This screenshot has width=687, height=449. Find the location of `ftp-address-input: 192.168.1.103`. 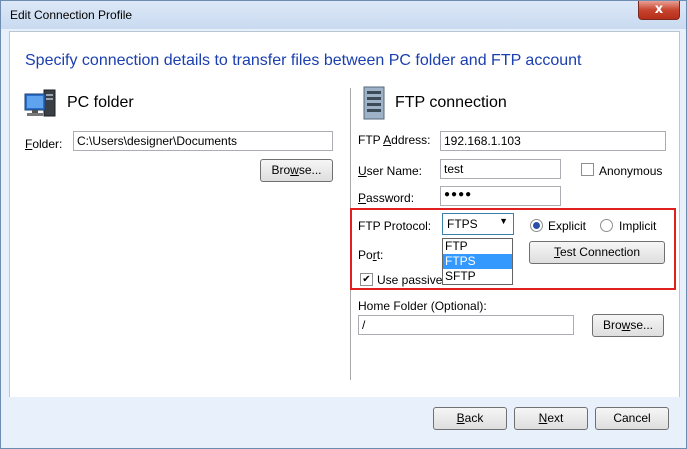

ftp-address-input: 192.168.1.103 is located at coordinates (553, 141).